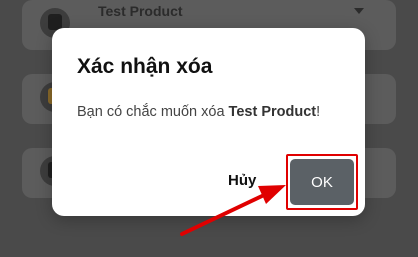 The height and width of the screenshot is (257, 418). Describe the element at coordinates (272, 112) in the screenshot. I see `message-product-name: Test Product` at that location.